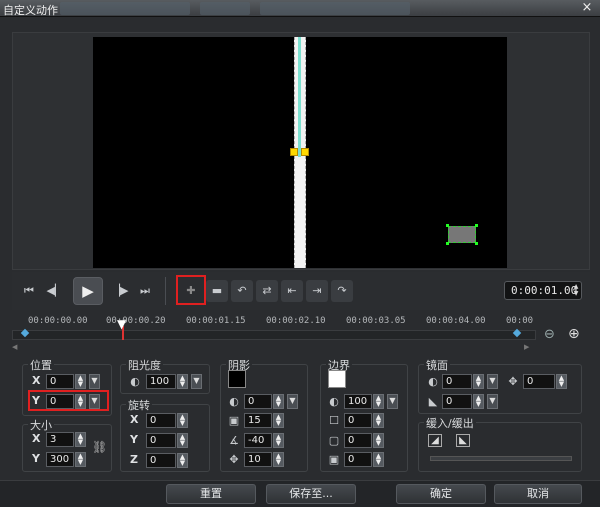  What do you see at coordinates (234, 401) in the screenshot?
I see `shadow-opacity-icon: ◐` at bounding box center [234, 401].